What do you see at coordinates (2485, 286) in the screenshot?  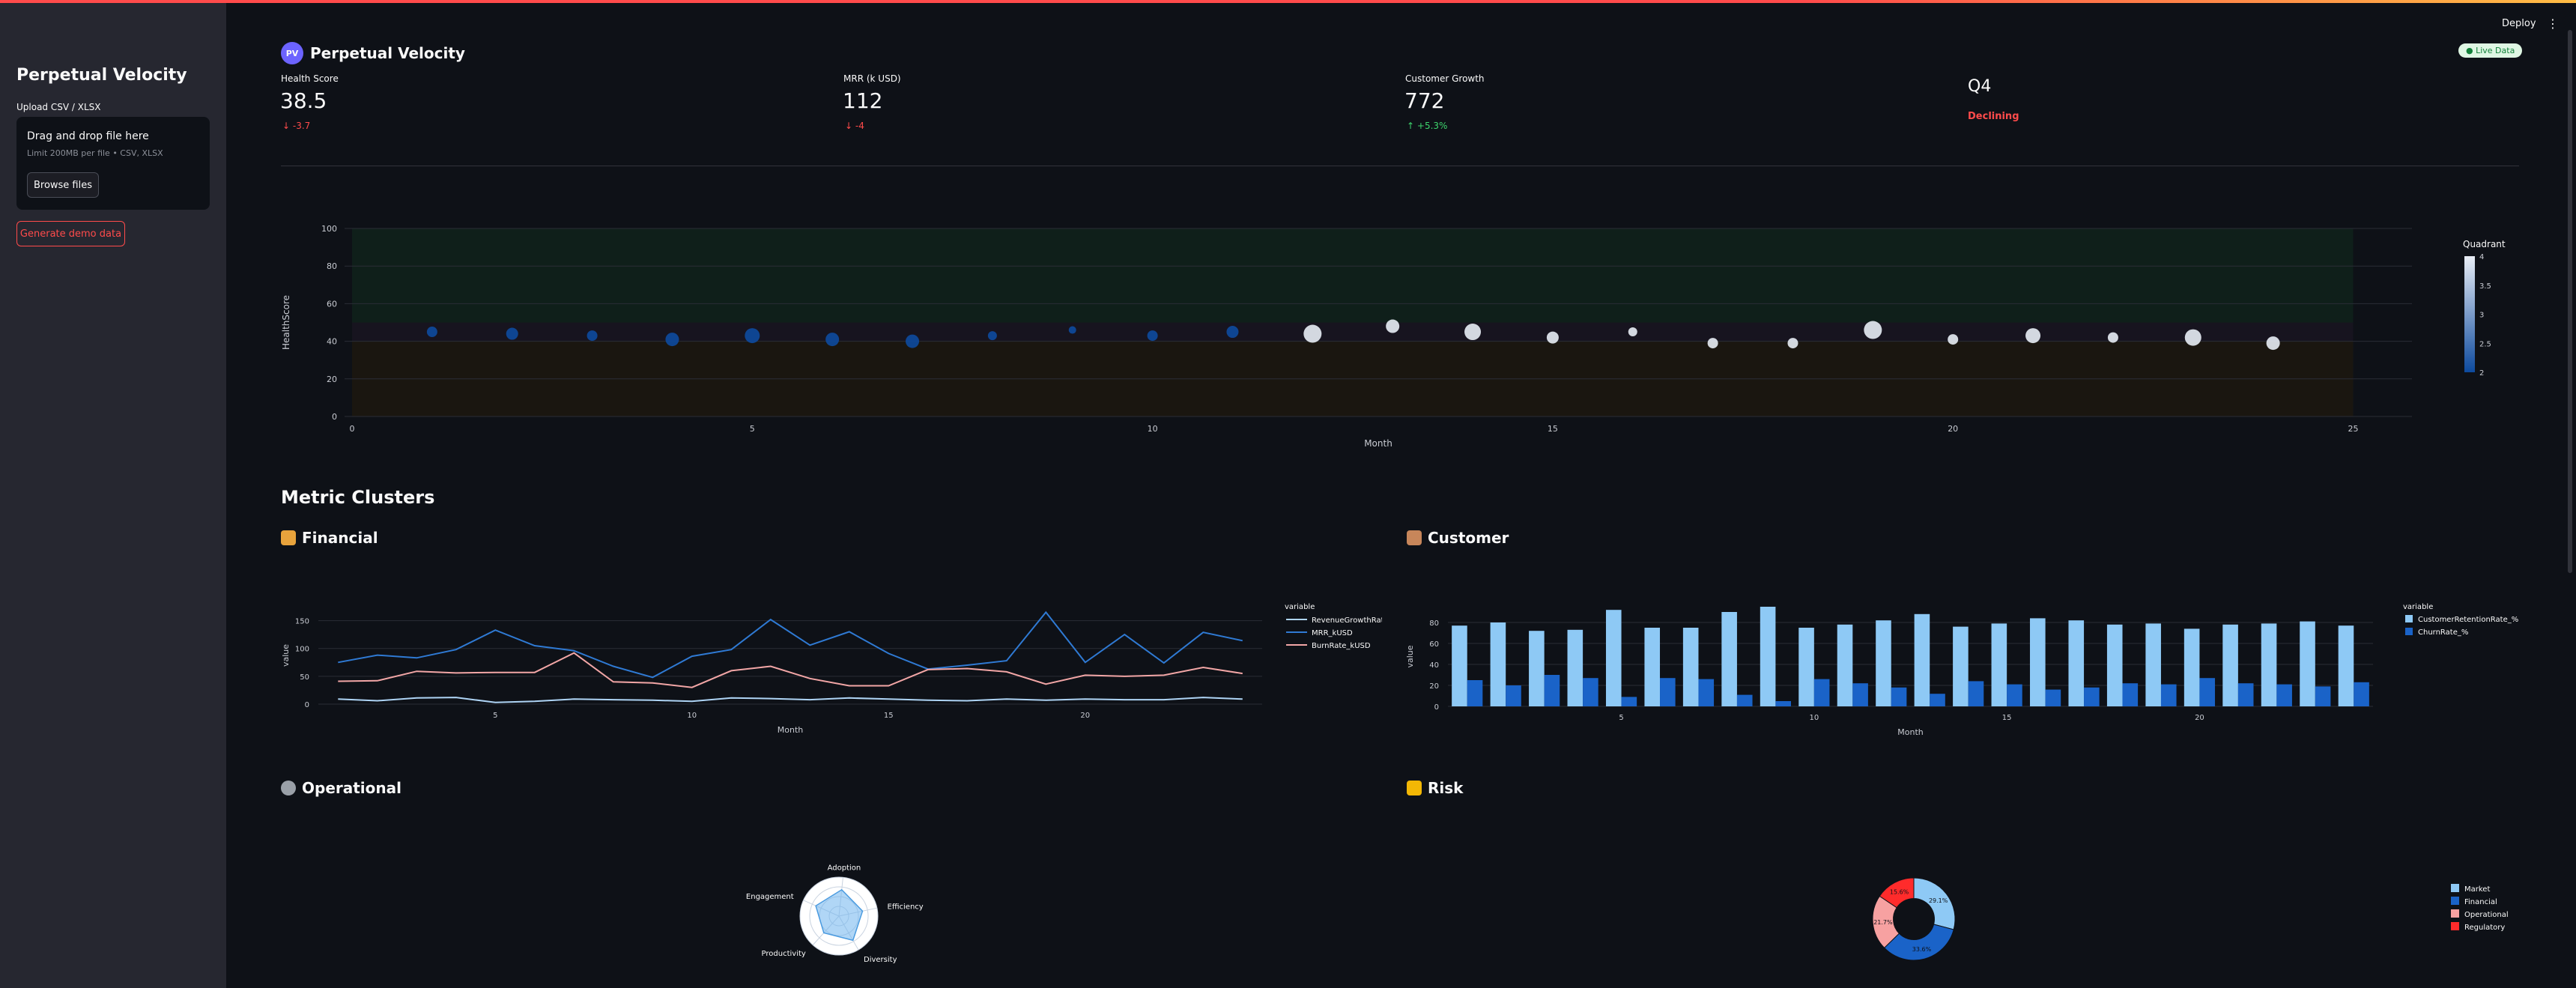 I see `colorbar-tick: 3.5` at bounding box center [2485, 286].